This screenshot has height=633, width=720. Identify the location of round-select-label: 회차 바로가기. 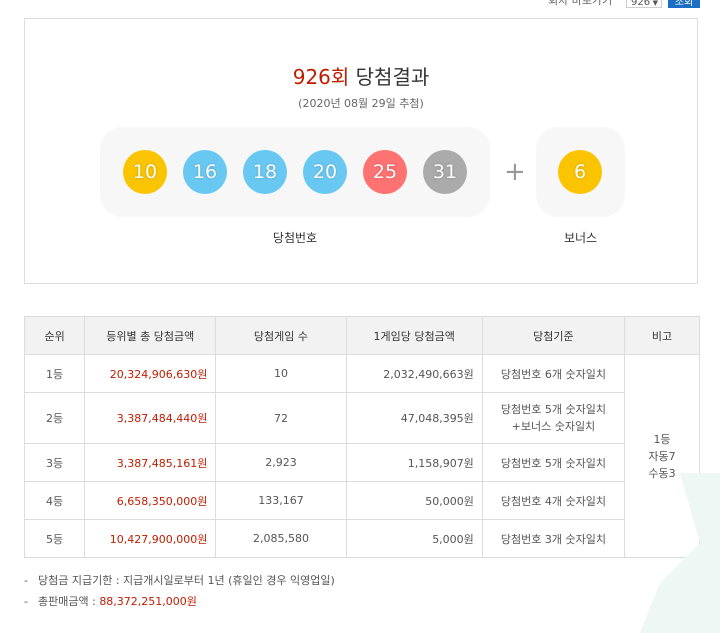
(580, 3).